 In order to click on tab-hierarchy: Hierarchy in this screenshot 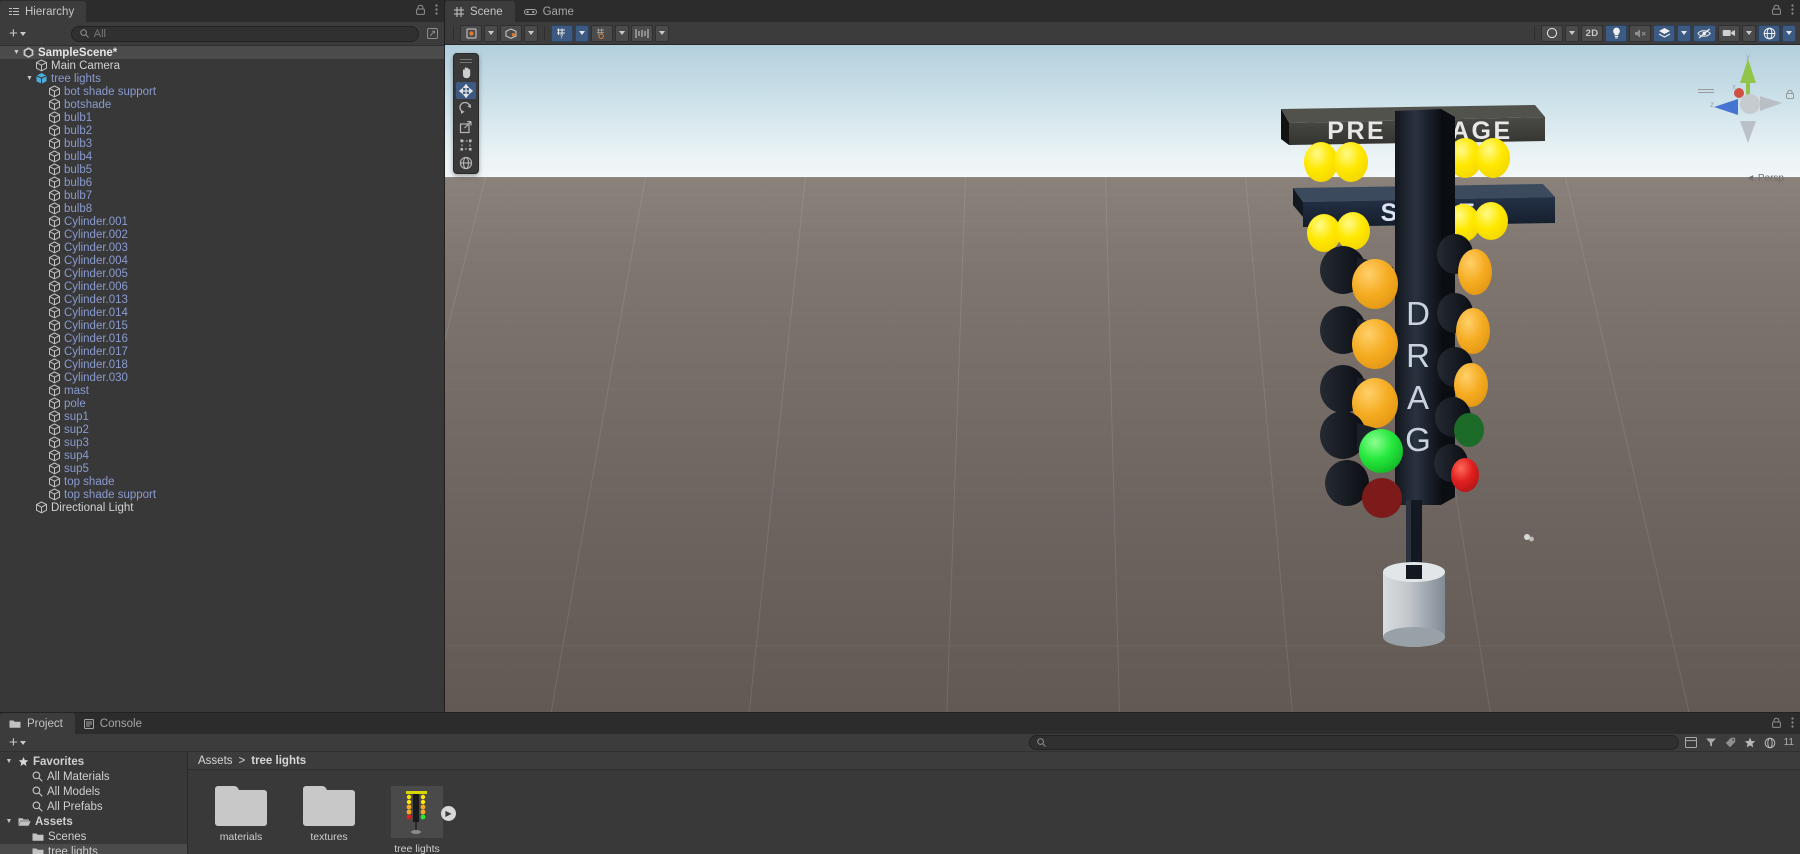, I will do `click(43, 11)`.